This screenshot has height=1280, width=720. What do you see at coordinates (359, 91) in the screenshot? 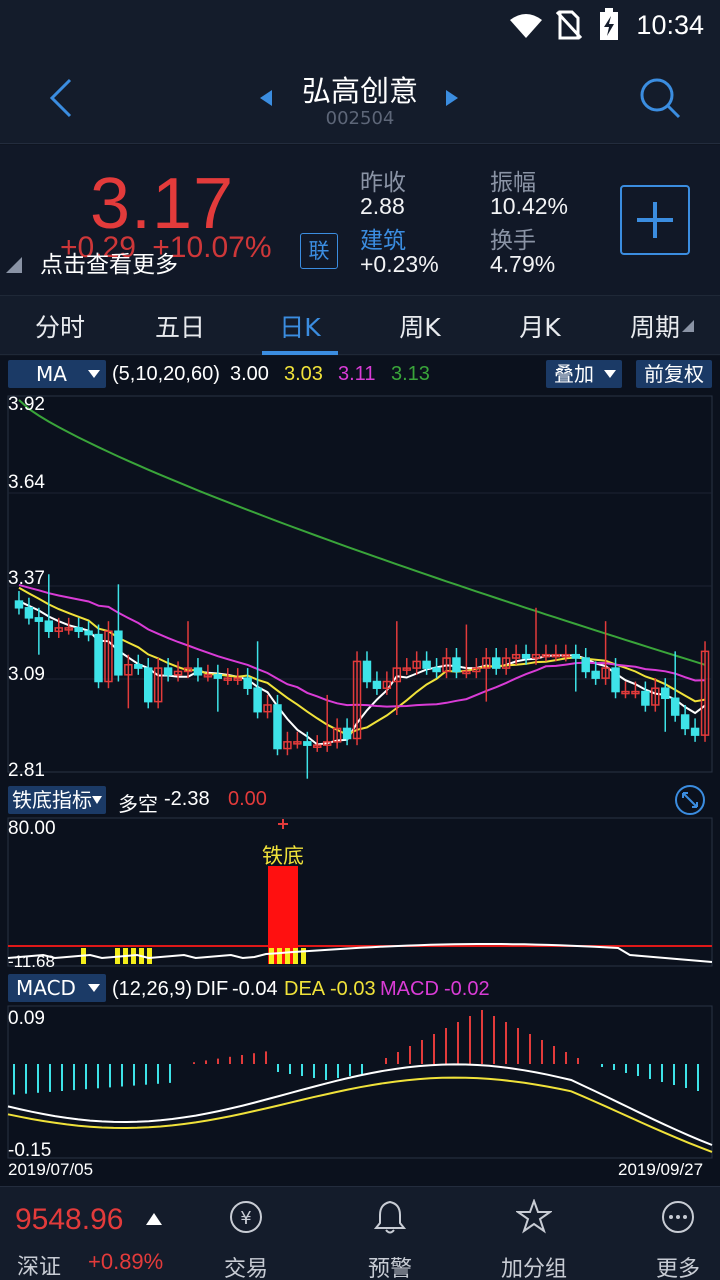
I see `stock-name: 弘高创意` at bounding box center [359, 91].